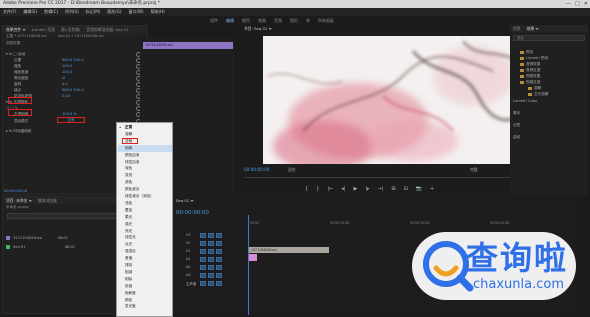  What do you see at coordinates (130, 306) in the screenshot?
I see `blend-mode-option: 发光度` at bounding box center [130, 306].